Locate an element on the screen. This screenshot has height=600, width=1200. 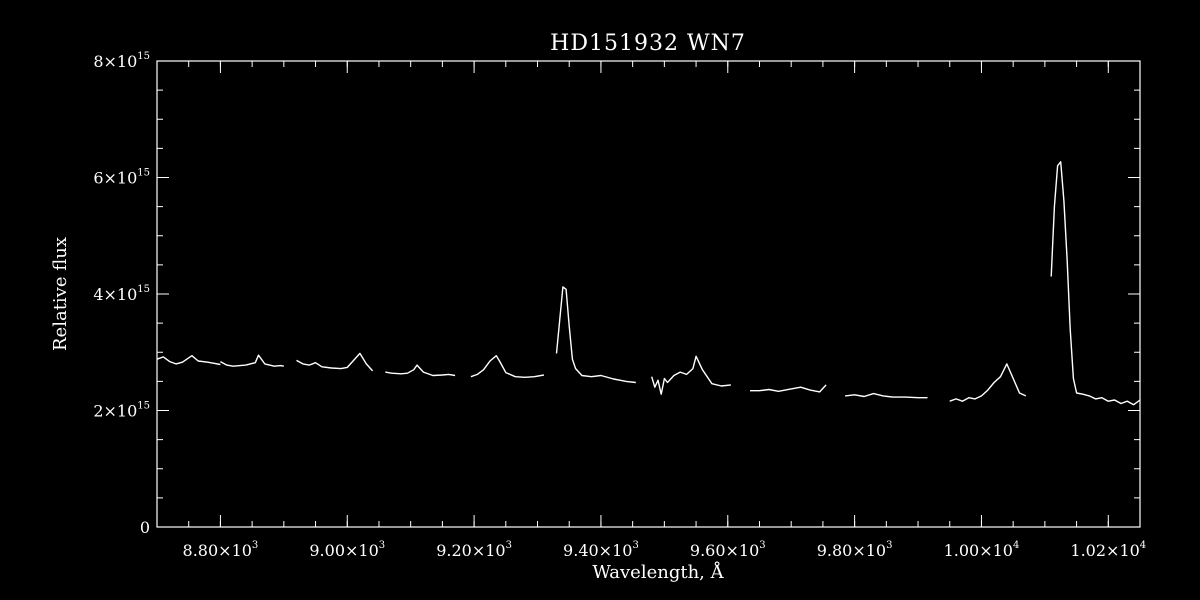
x-tick-label: 9.20×103 is located at coordinates (474, 550).